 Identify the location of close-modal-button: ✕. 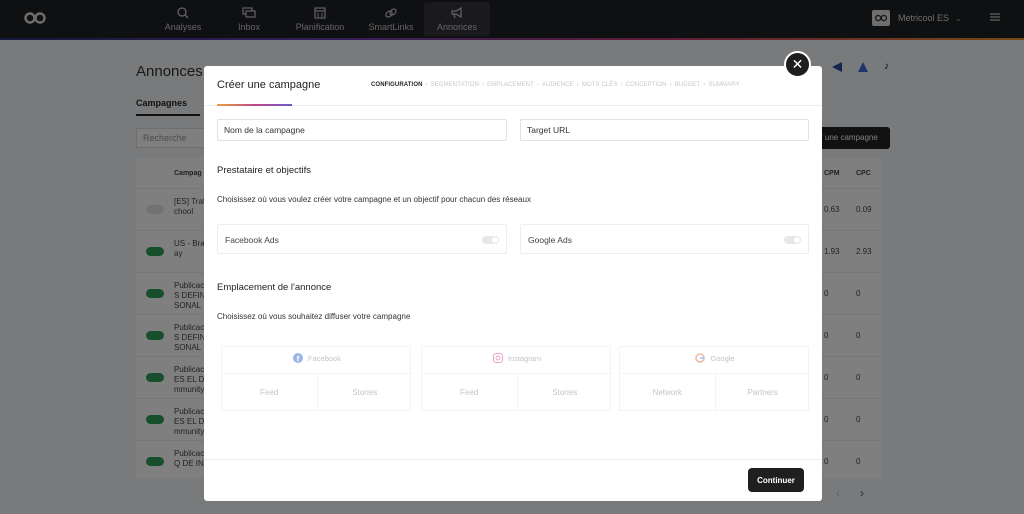
(797, 64).